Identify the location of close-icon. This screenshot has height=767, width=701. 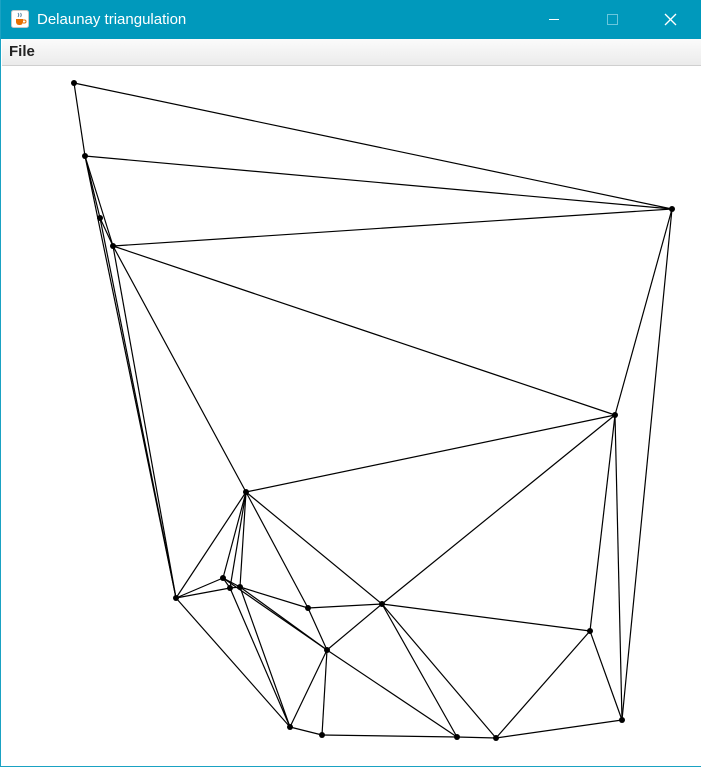
(670, 19).